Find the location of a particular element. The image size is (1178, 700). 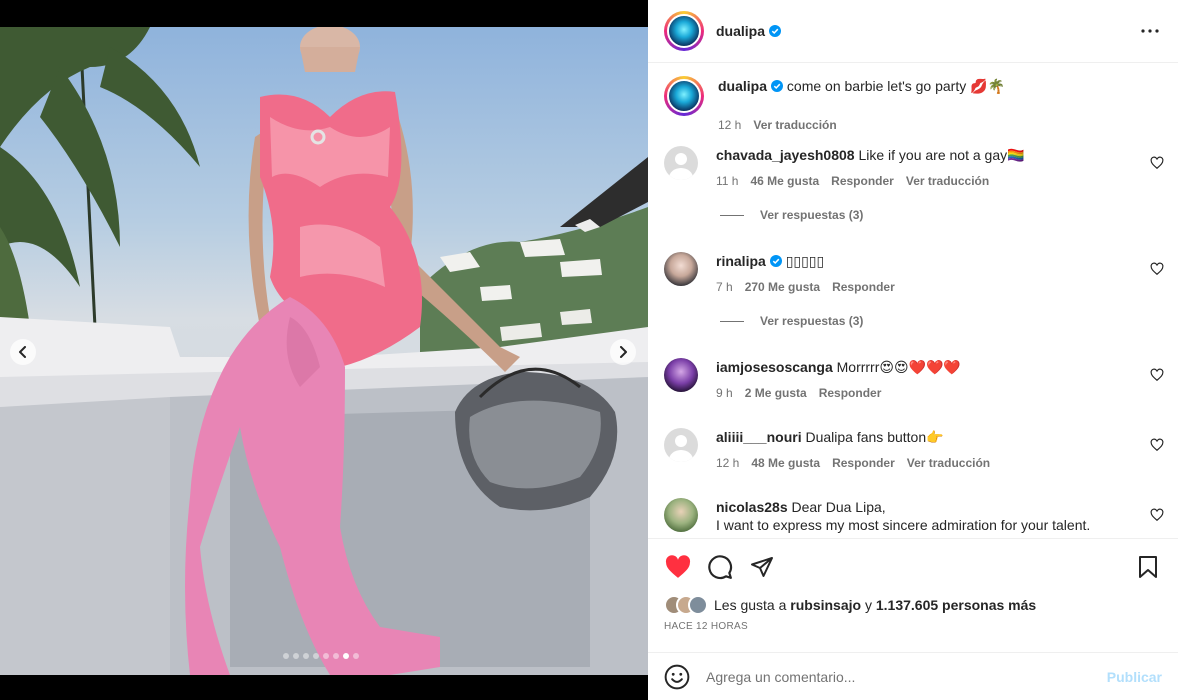

comment-text: Dualipa fans button👉 is located at coordinates (874, 437).